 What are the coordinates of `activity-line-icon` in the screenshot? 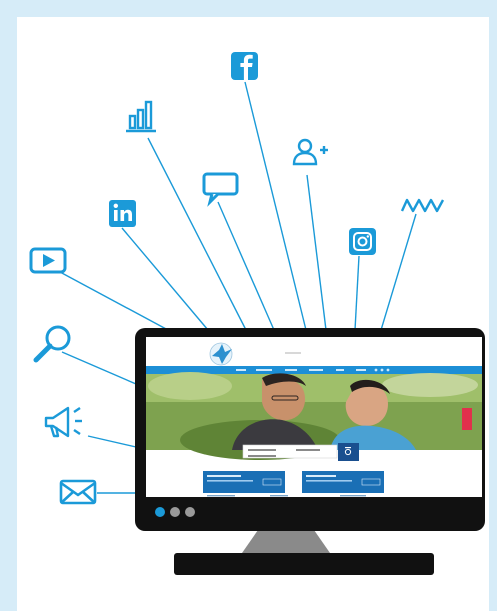 It's located at (422, 205).